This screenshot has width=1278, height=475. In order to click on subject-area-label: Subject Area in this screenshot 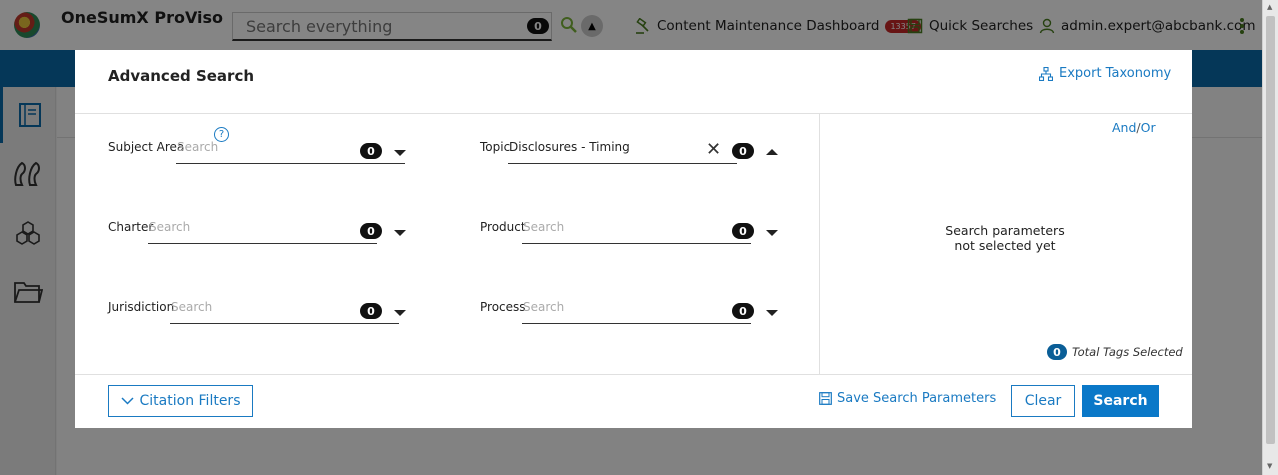, I will do `click(146, 147)`.